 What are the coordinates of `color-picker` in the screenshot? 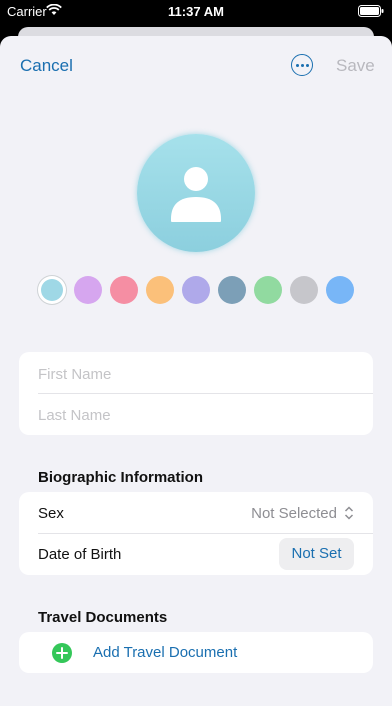 It's located at (197, 291).